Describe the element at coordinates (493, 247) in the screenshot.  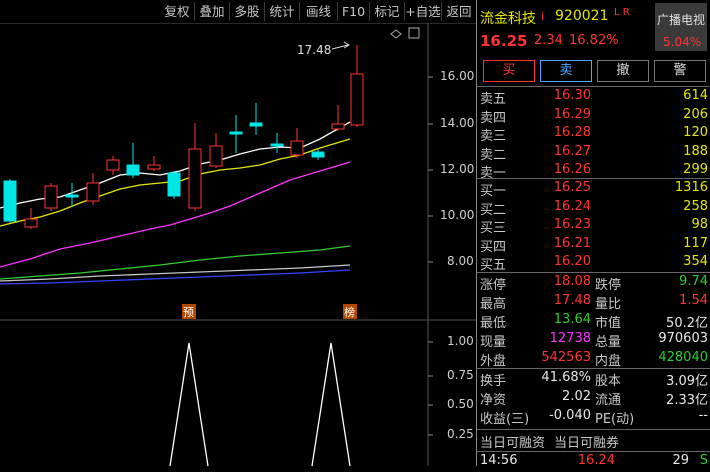
I see `order-level-label: 买四` at that location.